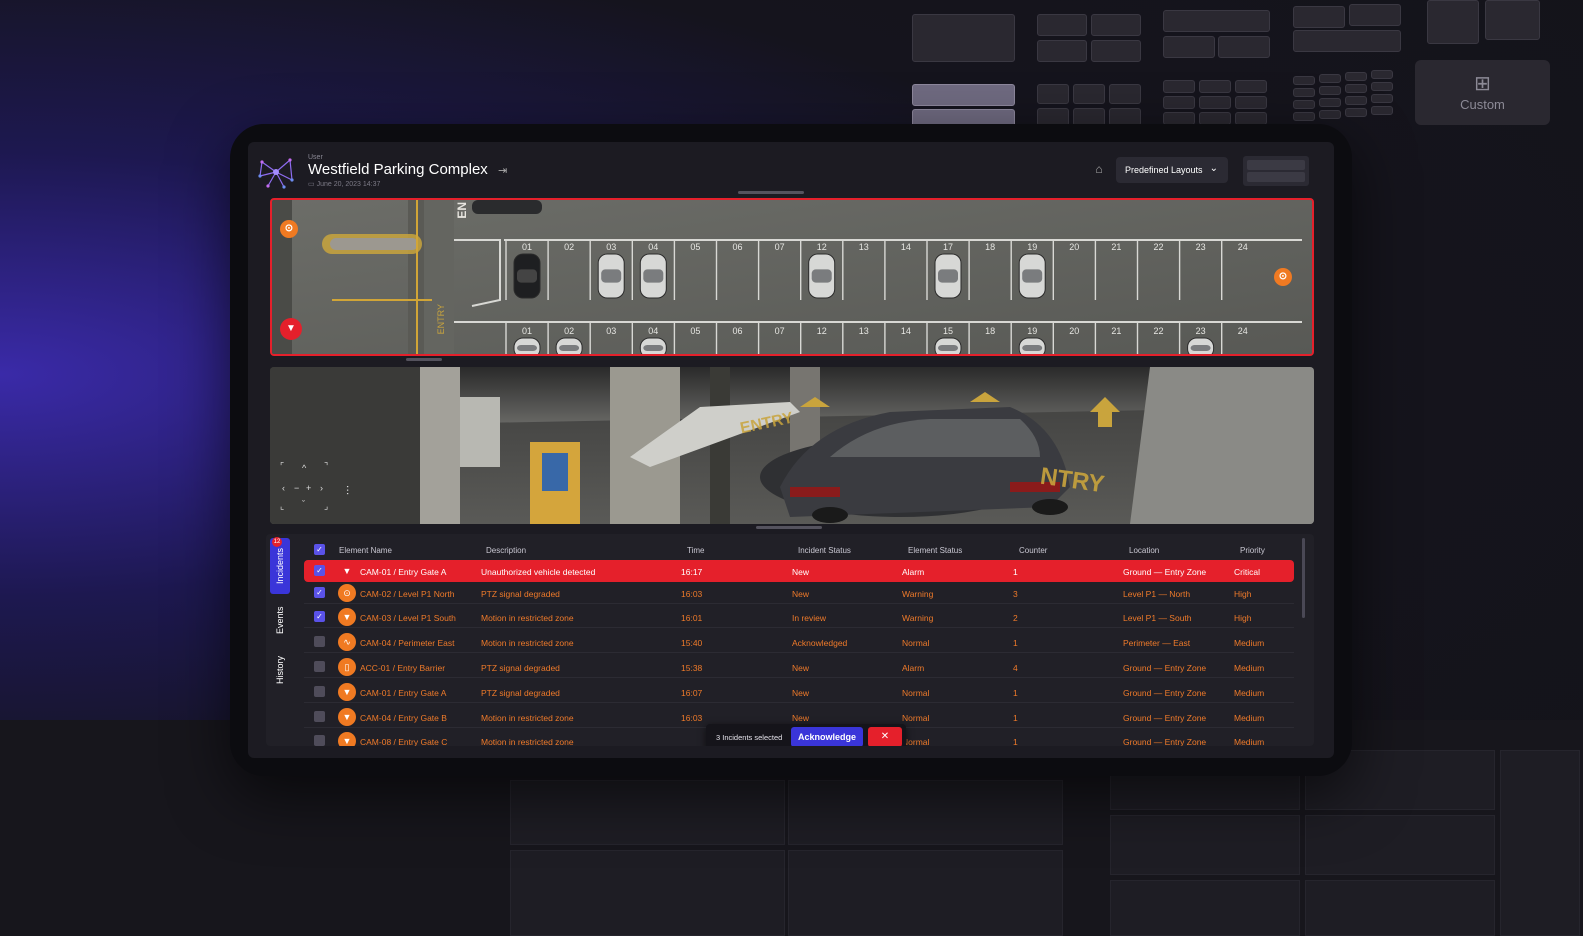  What do you see at coordinates (1179, 86) in the screenshot?
I see `layout-option-9-a` at bounding box center [1179, 86].